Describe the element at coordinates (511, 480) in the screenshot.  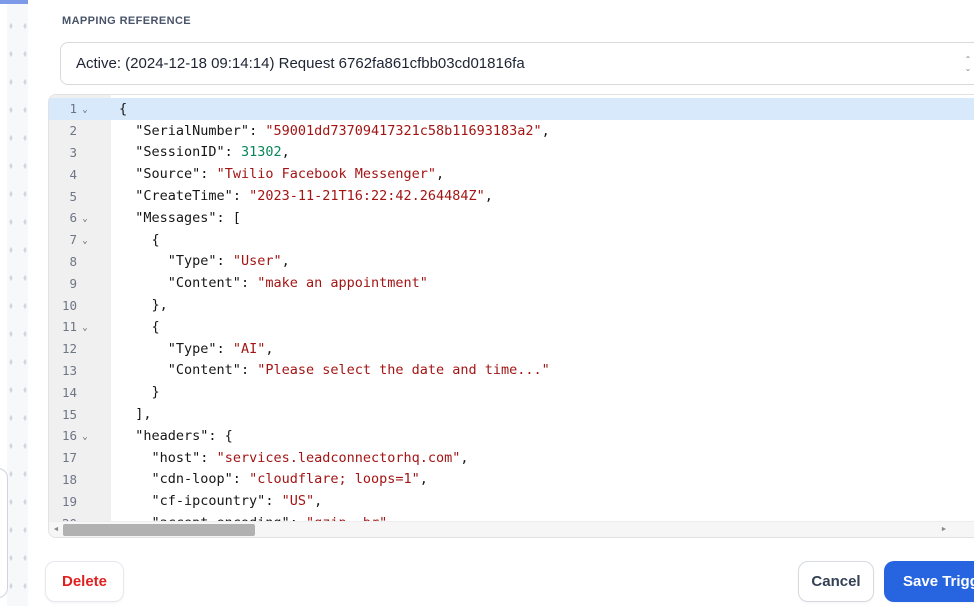
I see `code-line: 18 "cdn-loop": "cloudflare; loops=1",` at that location.